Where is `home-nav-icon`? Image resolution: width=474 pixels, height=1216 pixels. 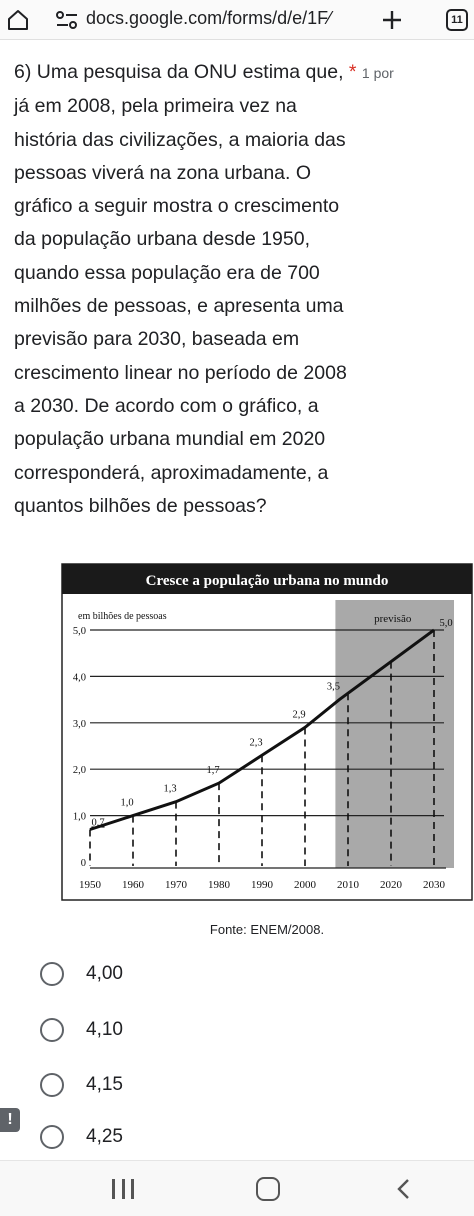 home-nav-icon is located at coordinates (268, 1189).